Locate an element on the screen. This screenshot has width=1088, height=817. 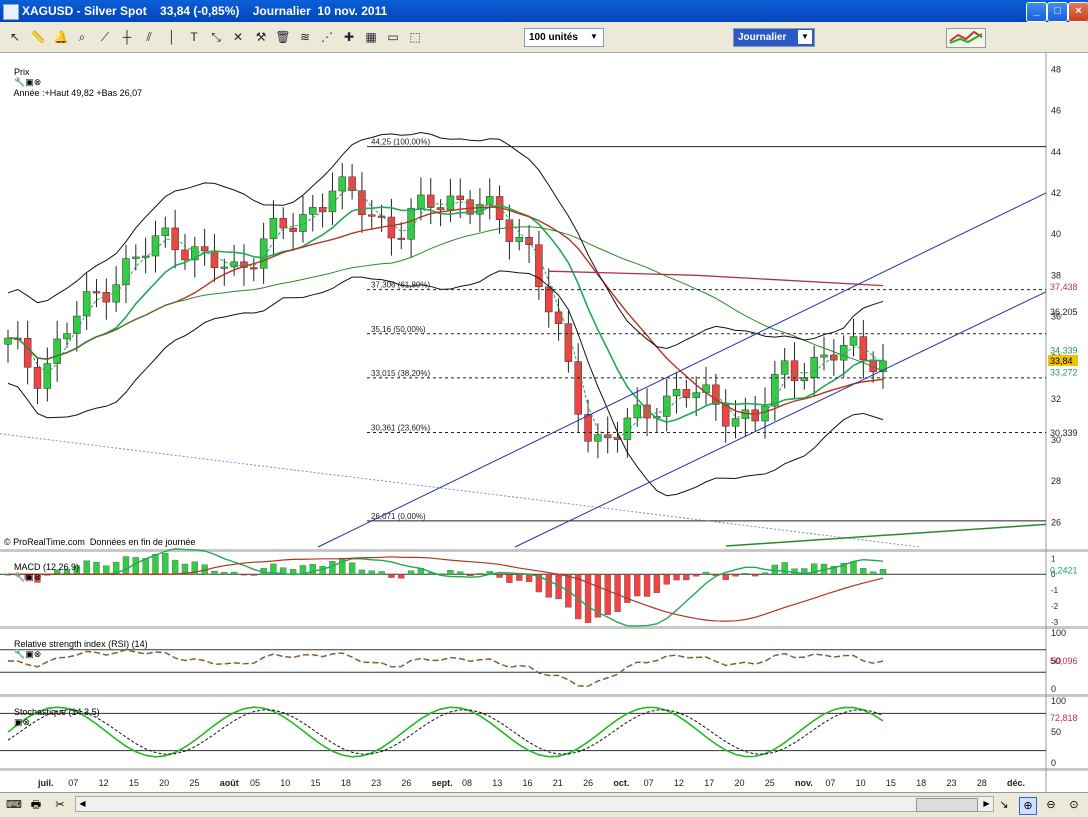
macd-y-tick: -2 is located at coordinates (1055, 606).